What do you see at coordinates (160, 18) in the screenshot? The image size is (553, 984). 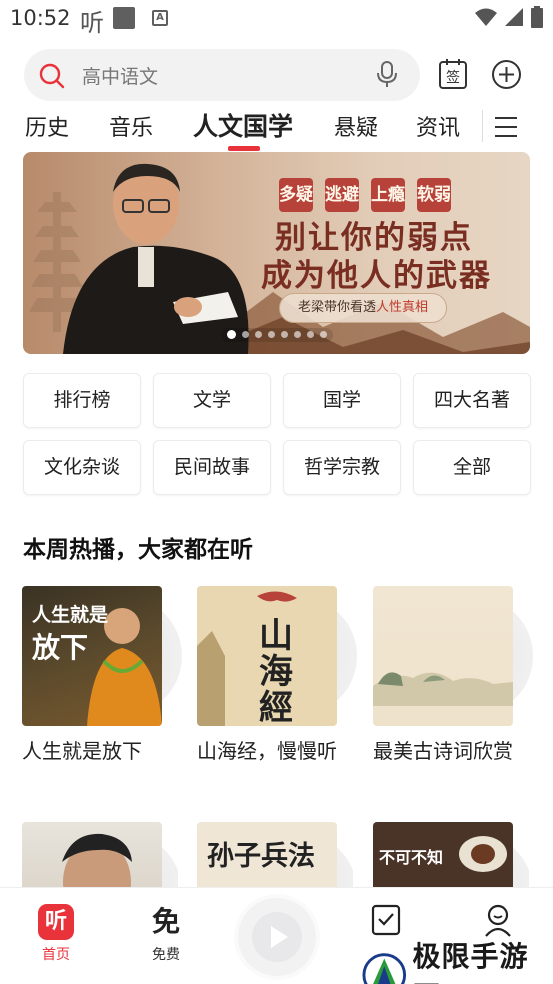 I see `notification-a-icon: A` at bounding box center [160, 18].